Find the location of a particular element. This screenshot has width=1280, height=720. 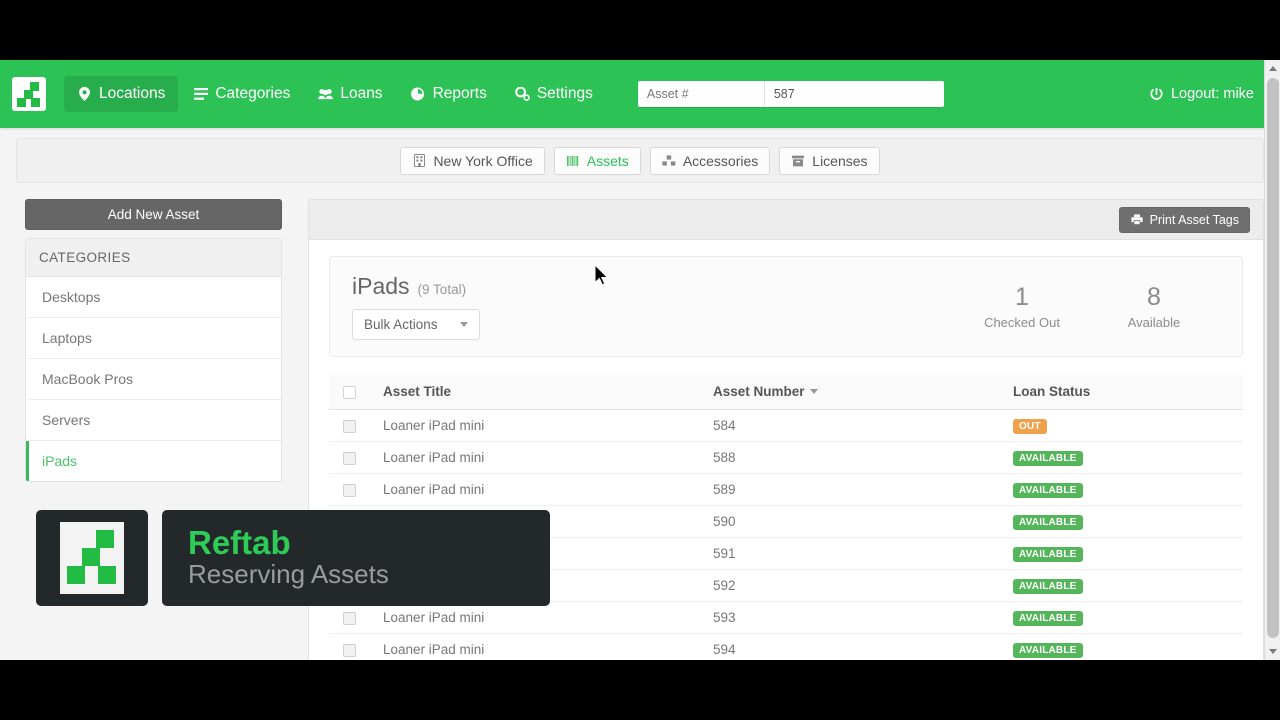

column-header-loan-status: Loan Status is located at coordinates (1125, 392).